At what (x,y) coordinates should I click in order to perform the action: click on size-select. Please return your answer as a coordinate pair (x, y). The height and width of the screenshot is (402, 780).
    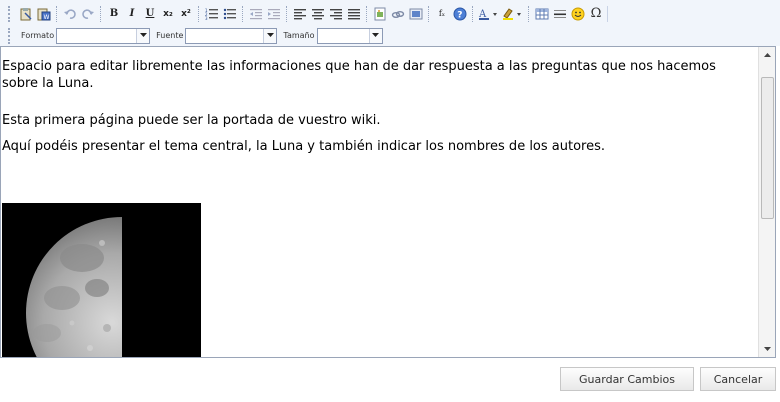
    Looking at the image, I should click on (349, 35).